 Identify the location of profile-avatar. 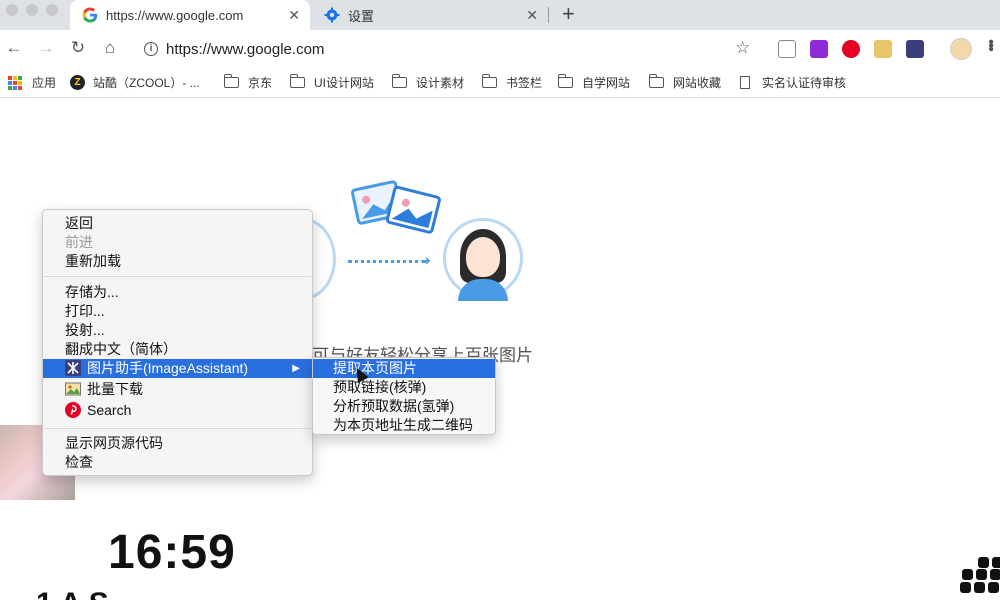
(961, 49).